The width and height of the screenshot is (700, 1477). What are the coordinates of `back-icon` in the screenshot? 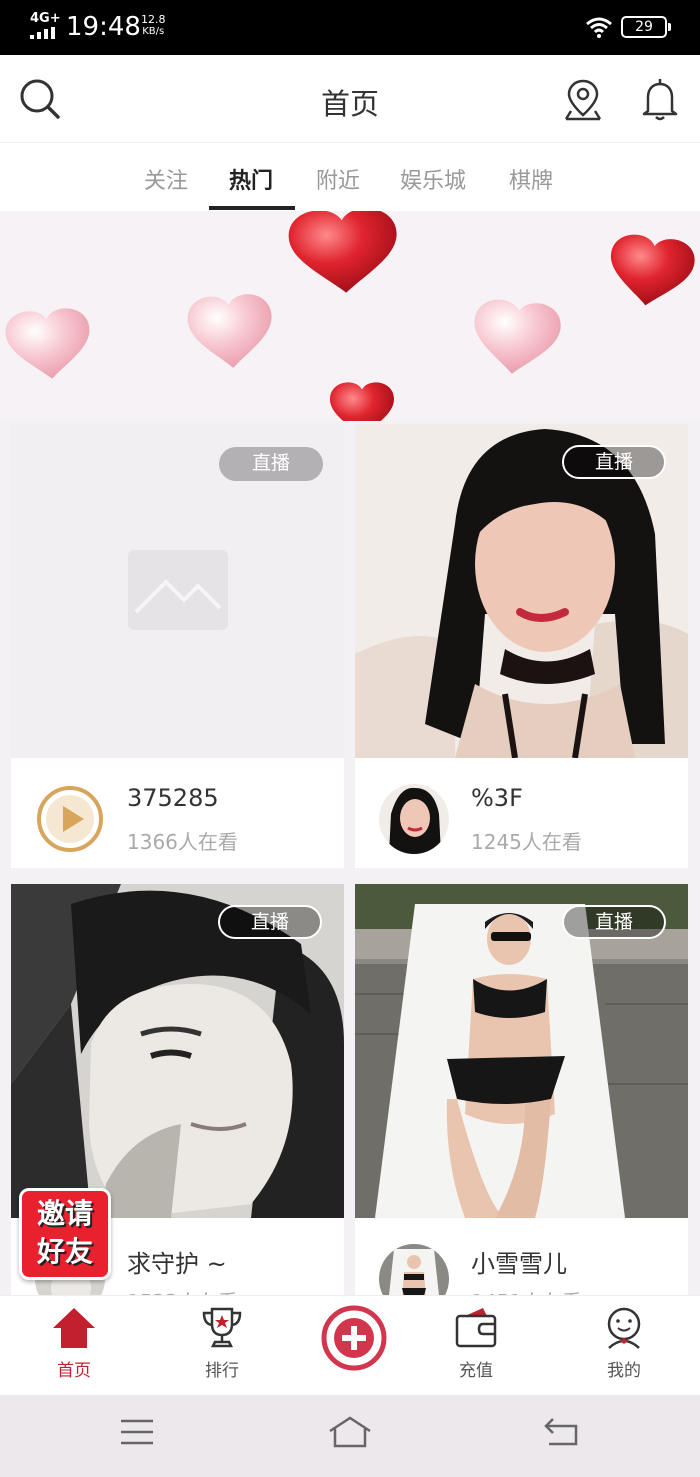 It's located at (561, 1432).